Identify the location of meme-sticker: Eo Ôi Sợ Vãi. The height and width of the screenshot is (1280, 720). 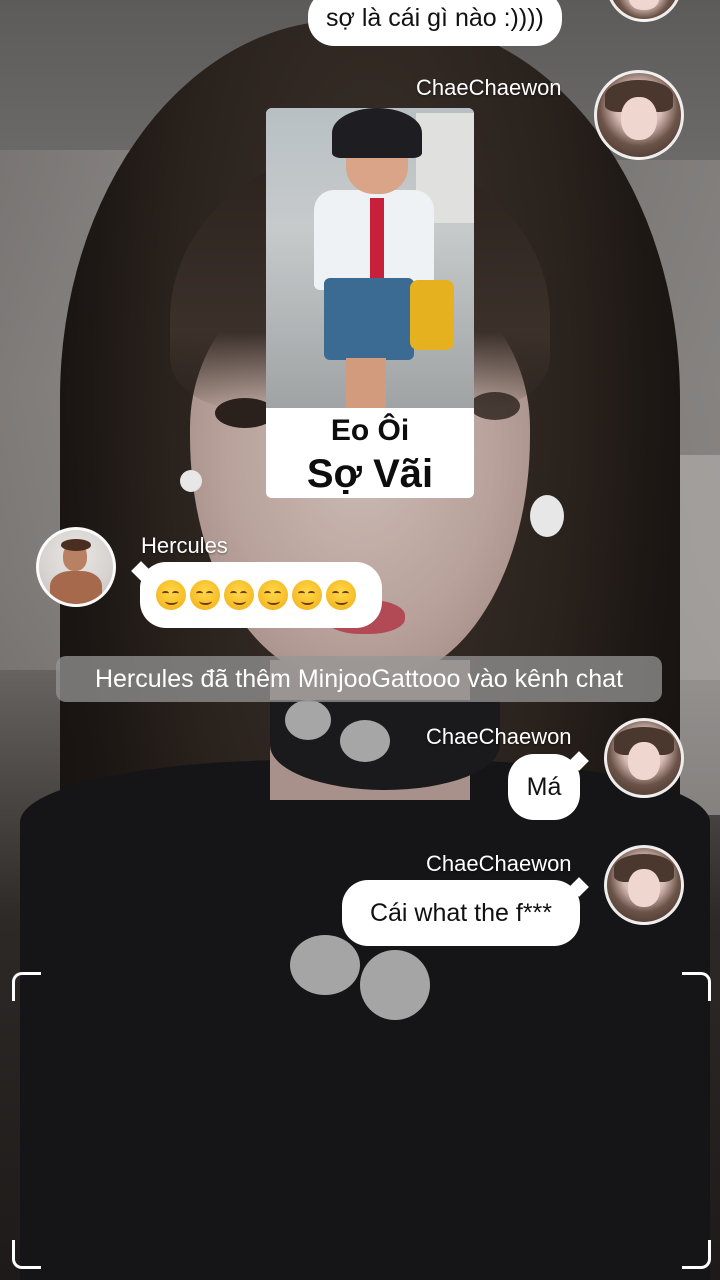
(370, 303).